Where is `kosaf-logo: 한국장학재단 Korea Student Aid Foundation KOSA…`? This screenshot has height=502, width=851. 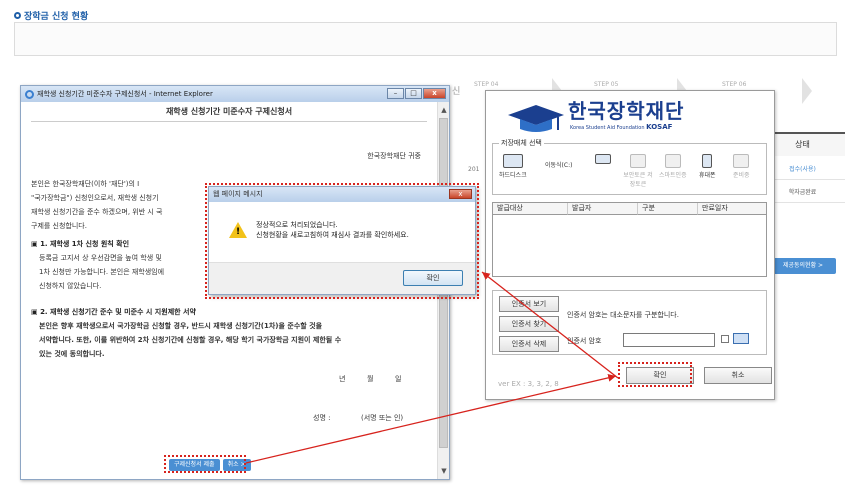 kosaf-logo: 한국장학재단 Korea Student Aid Foundation KOSA… is located at coordinates (633, 116).